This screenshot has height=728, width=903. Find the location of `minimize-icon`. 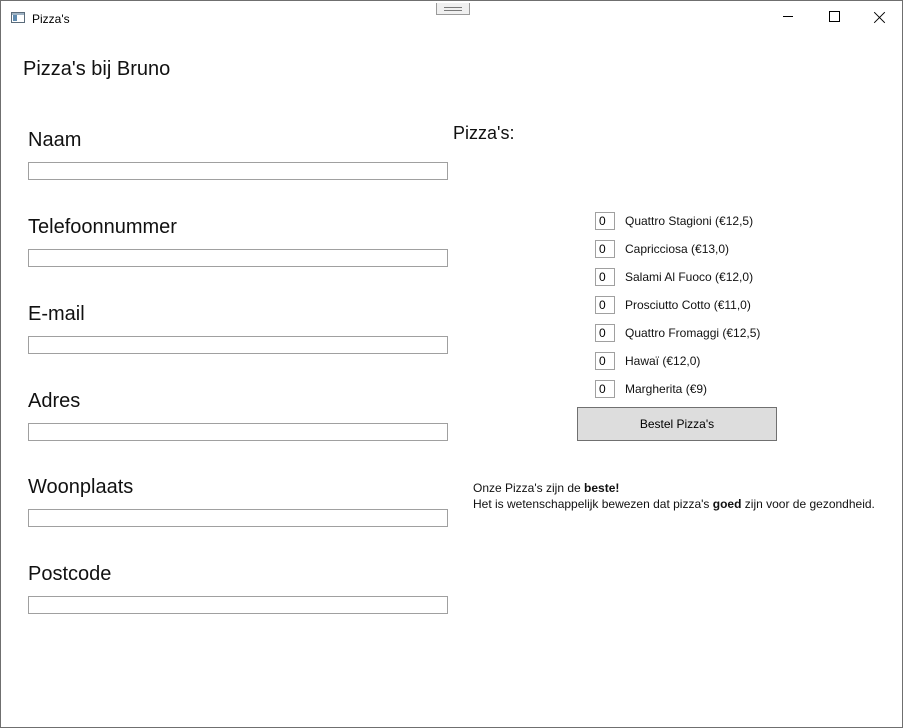

minimize-icon is located at coordinates (788, 16).